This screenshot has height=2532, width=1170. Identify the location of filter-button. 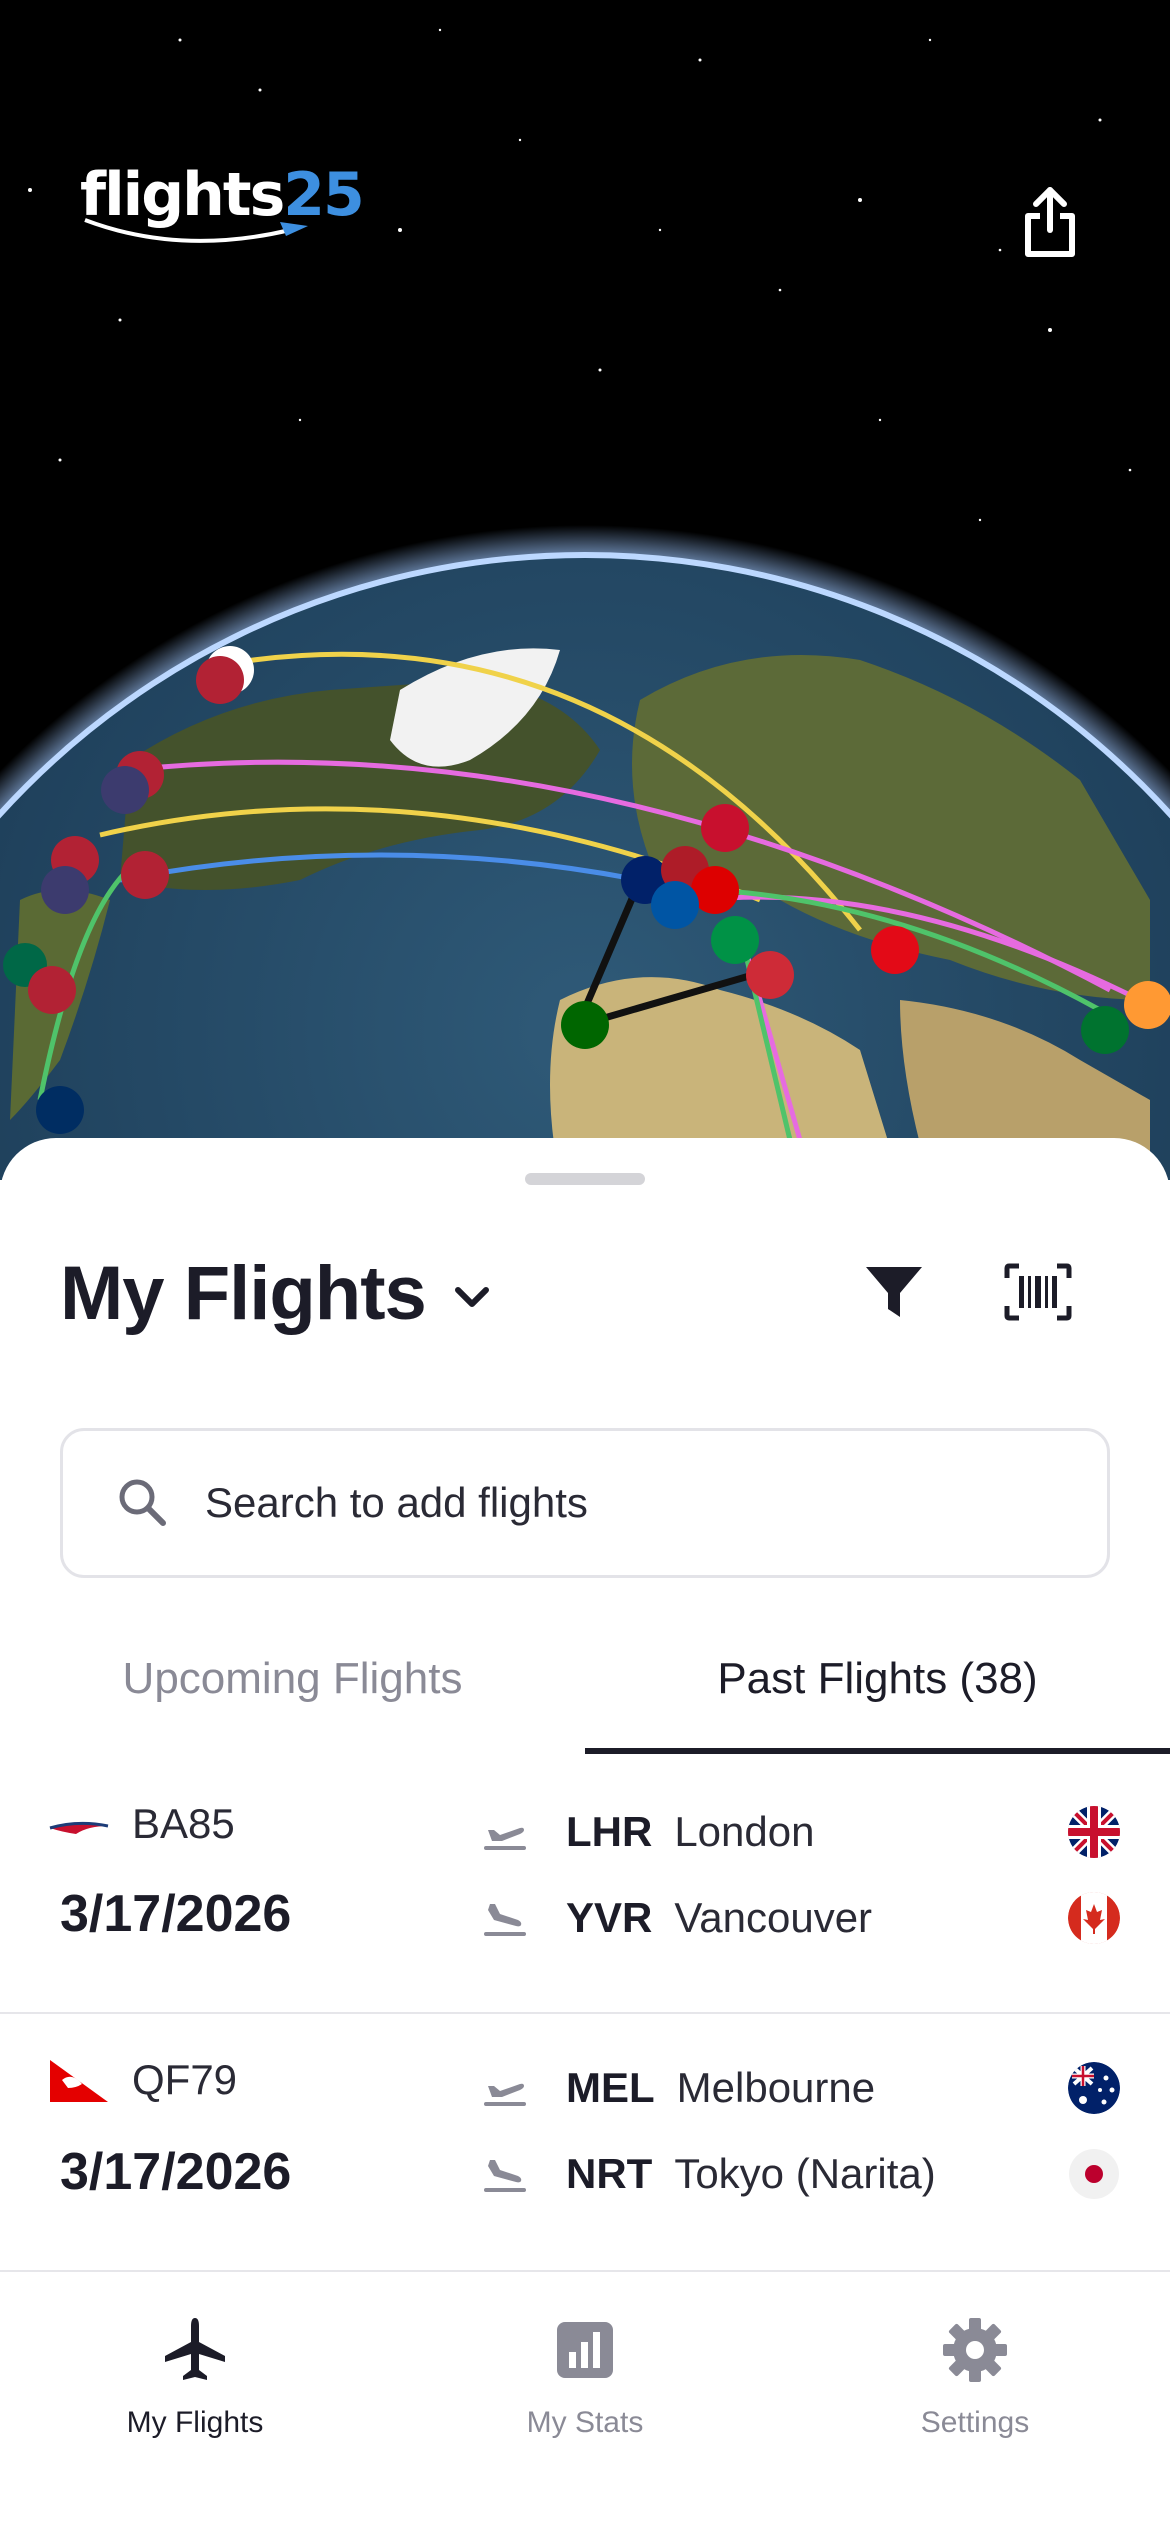
(894, 1292).